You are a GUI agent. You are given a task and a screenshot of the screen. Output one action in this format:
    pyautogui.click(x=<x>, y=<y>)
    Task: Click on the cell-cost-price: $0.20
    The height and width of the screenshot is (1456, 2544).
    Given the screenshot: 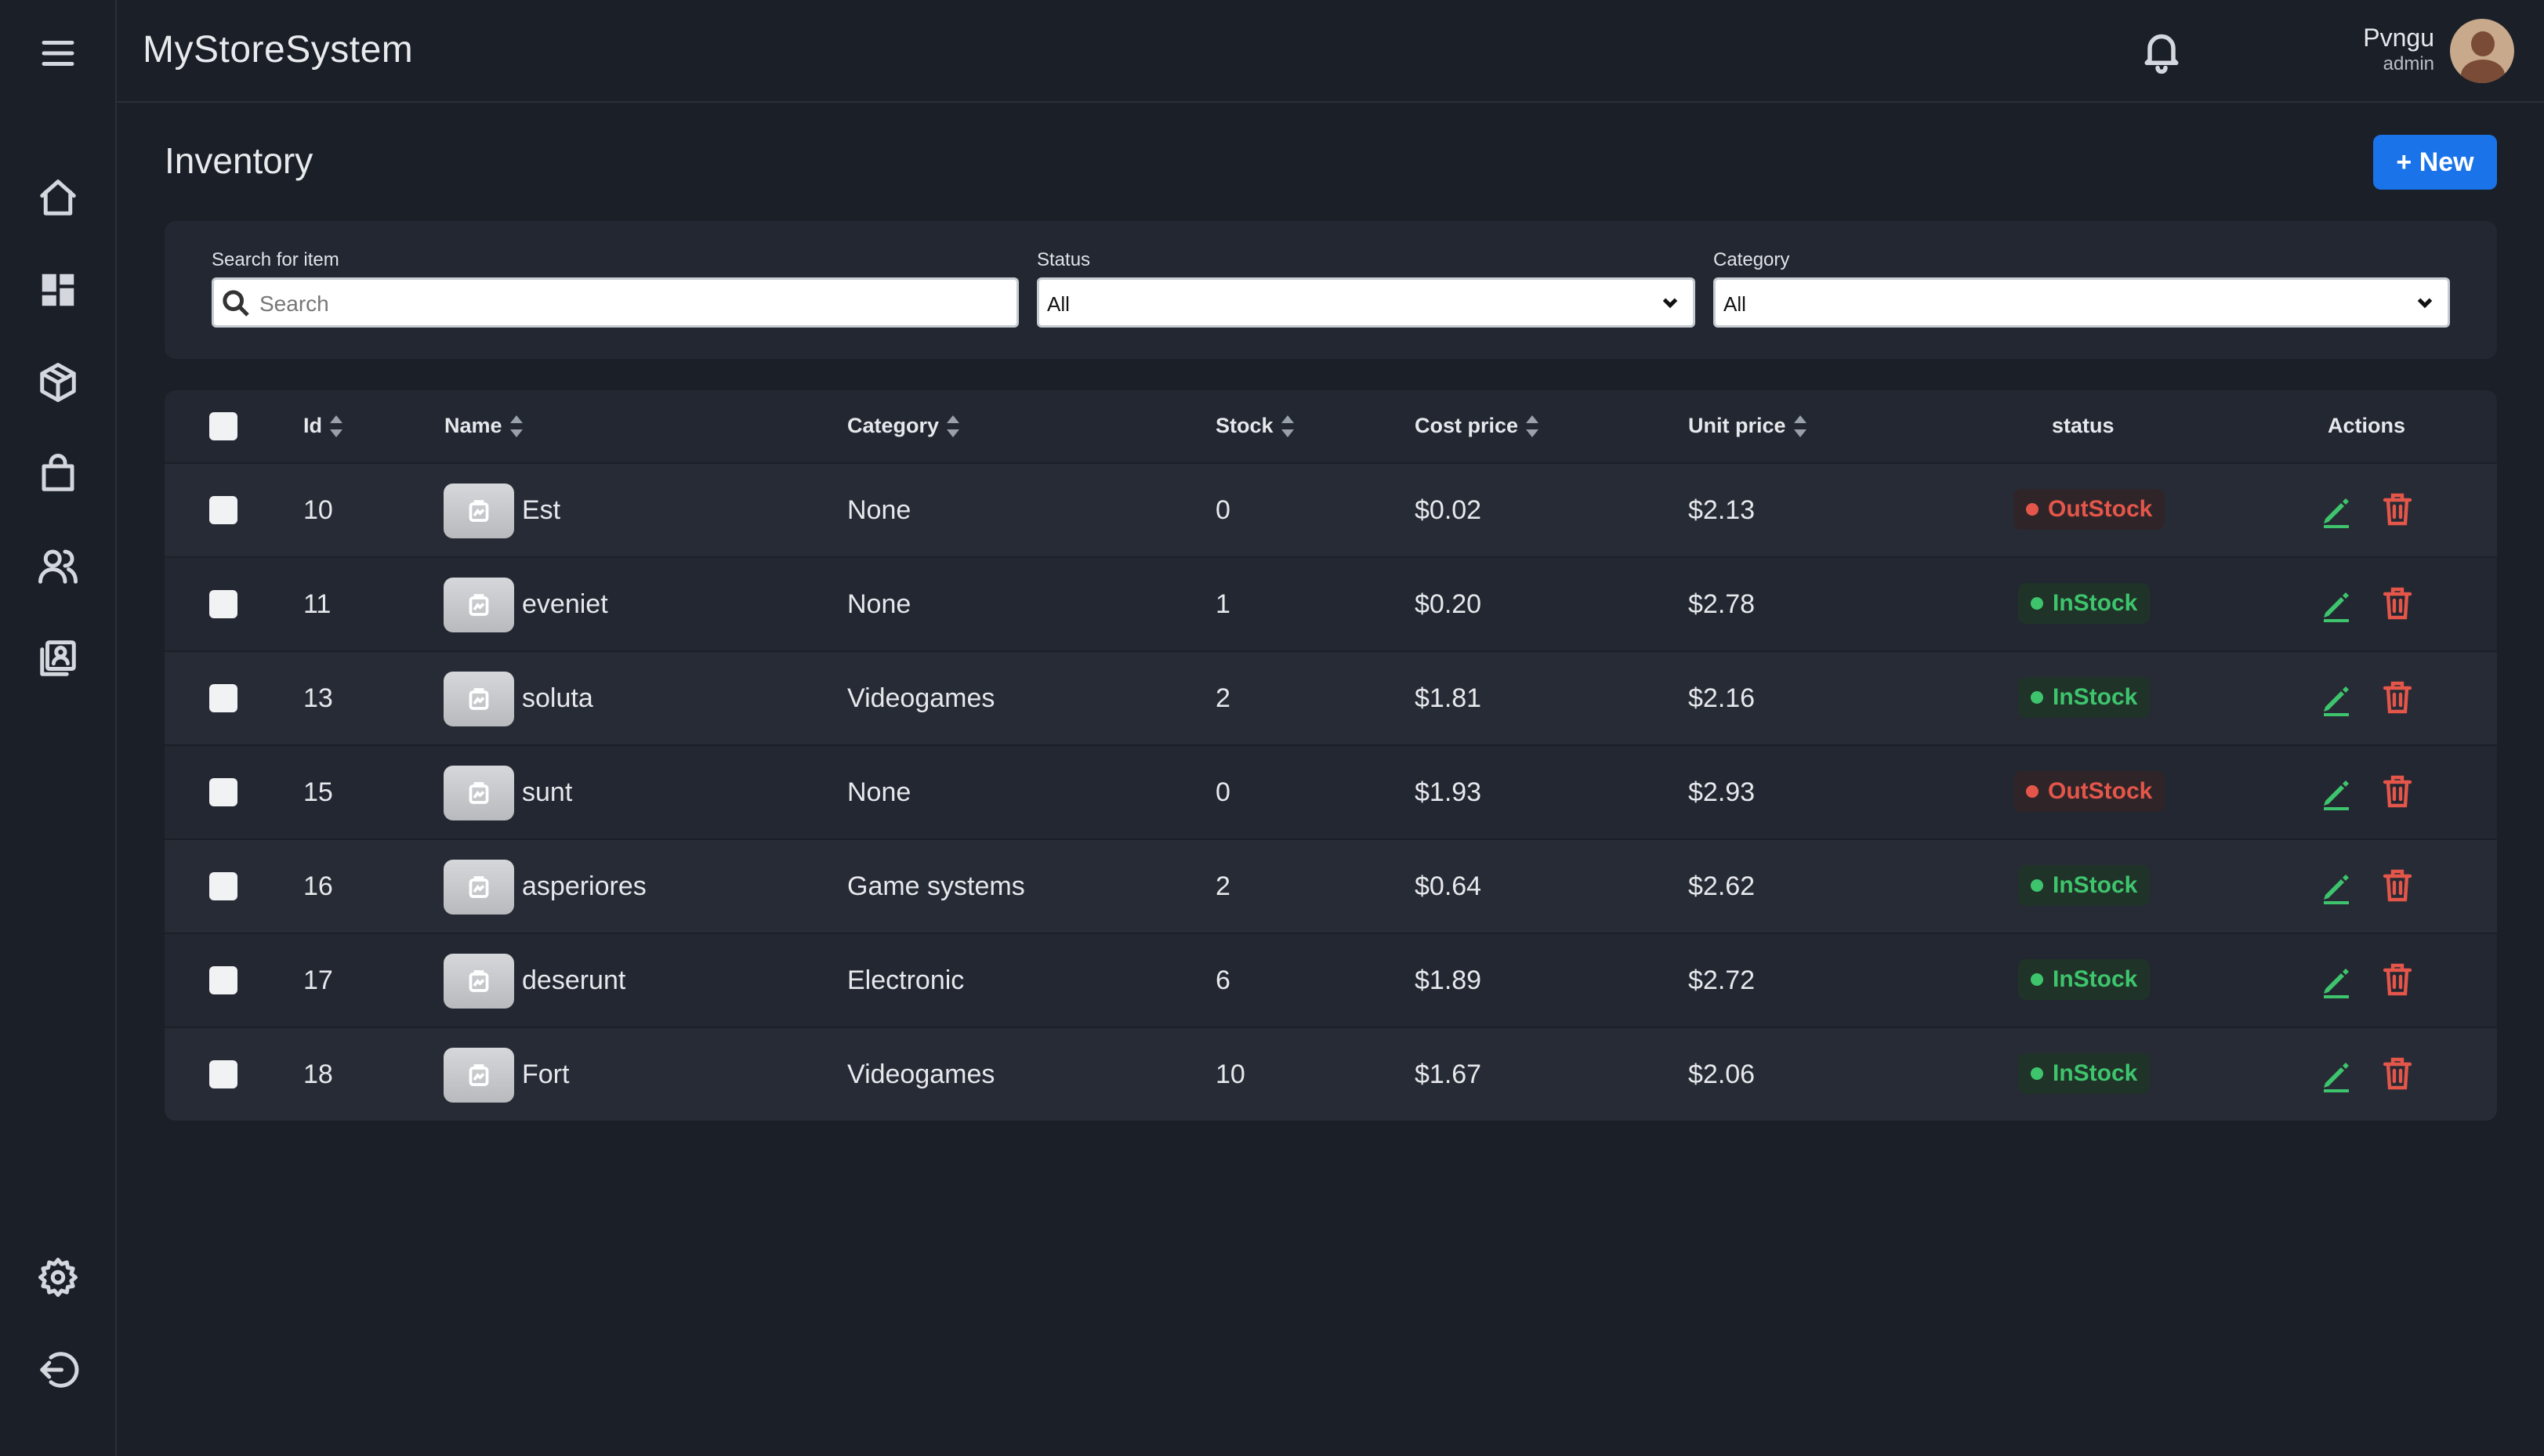 What is the action you would take?
    pyautogui.click(x=1448, y=604)
    